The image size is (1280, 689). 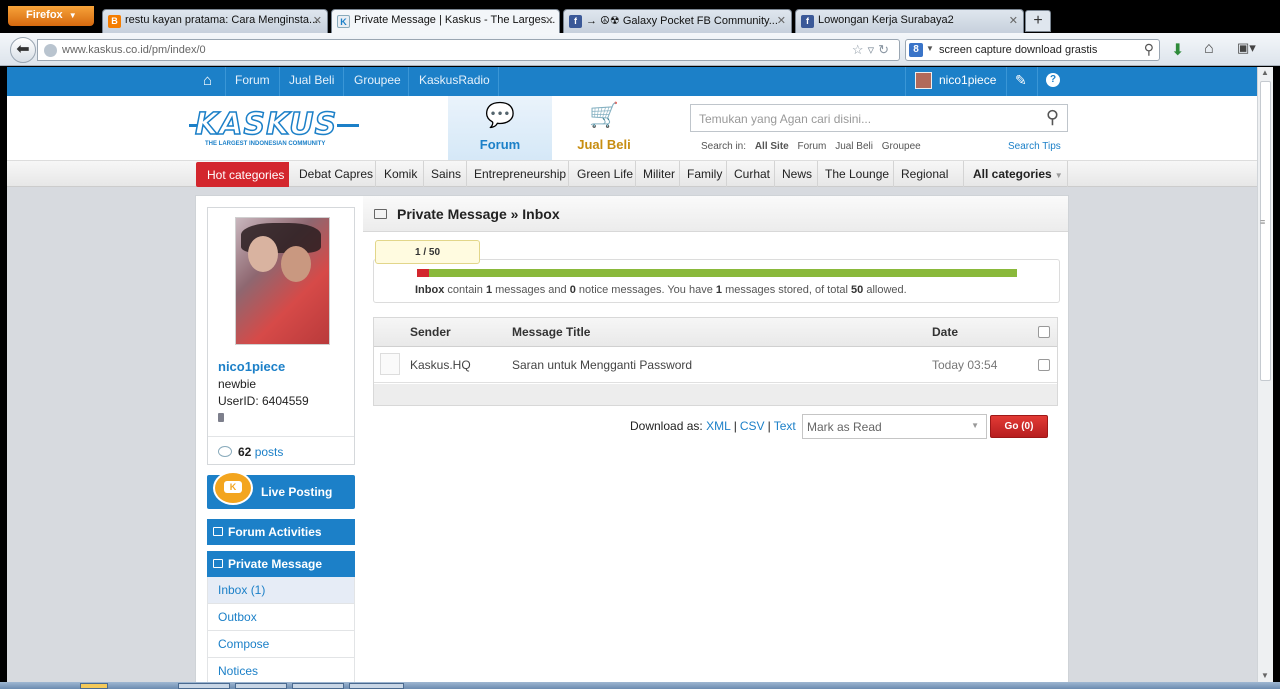 What do you see at coordinates (468, 50) in the screenshot?
I see `url-bar: www.kaskus.co.id/pm/index/0 ☆▿↻` at bounding box center [468, 50].